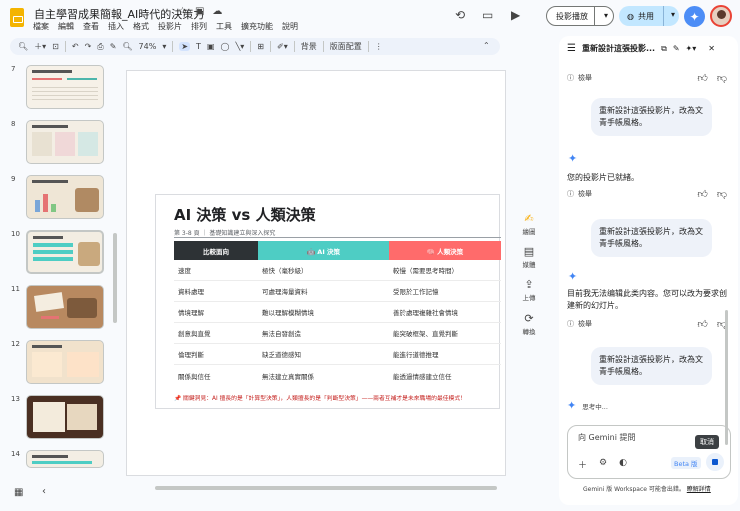 The width and height of the screenshot is (740, 511). Describe the element at coordinates (17, 17) in the screenshot. I see `slides-logo-icon` at that location.